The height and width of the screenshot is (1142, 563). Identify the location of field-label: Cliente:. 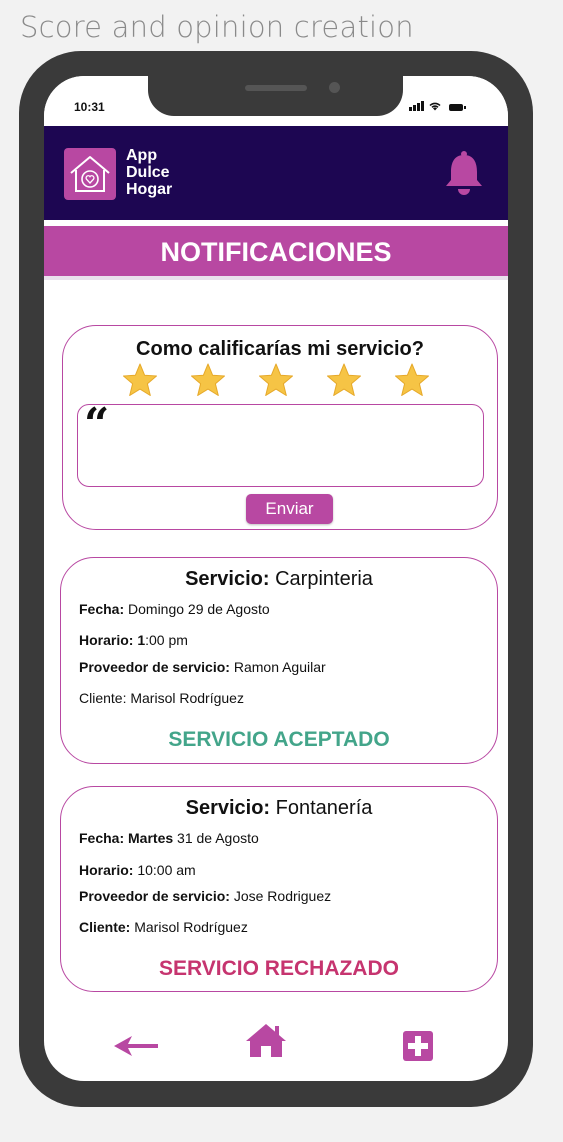
(105, 927).